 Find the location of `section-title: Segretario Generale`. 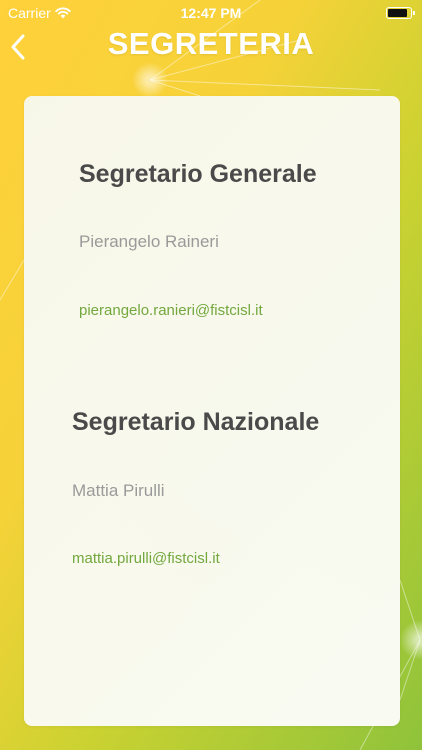

section-title: Segretario Generale is located at coordinates (198, 174).